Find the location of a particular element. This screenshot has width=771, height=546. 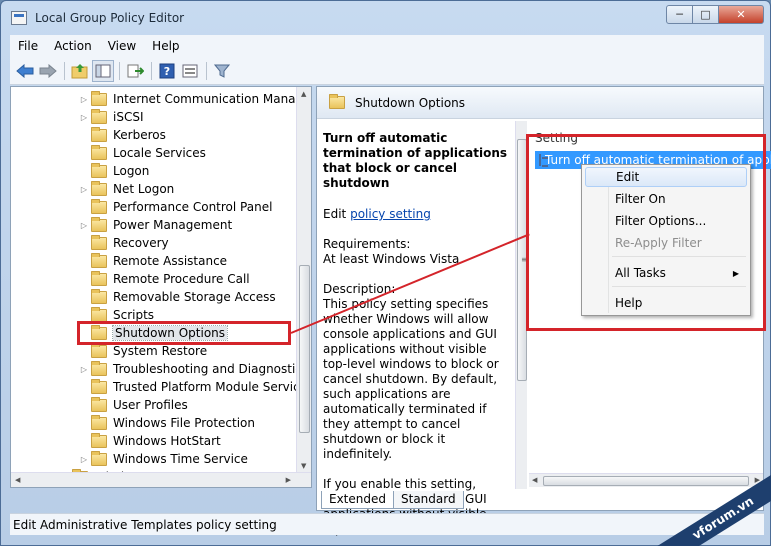

export-list-icon is located at coordinates (135, 70).